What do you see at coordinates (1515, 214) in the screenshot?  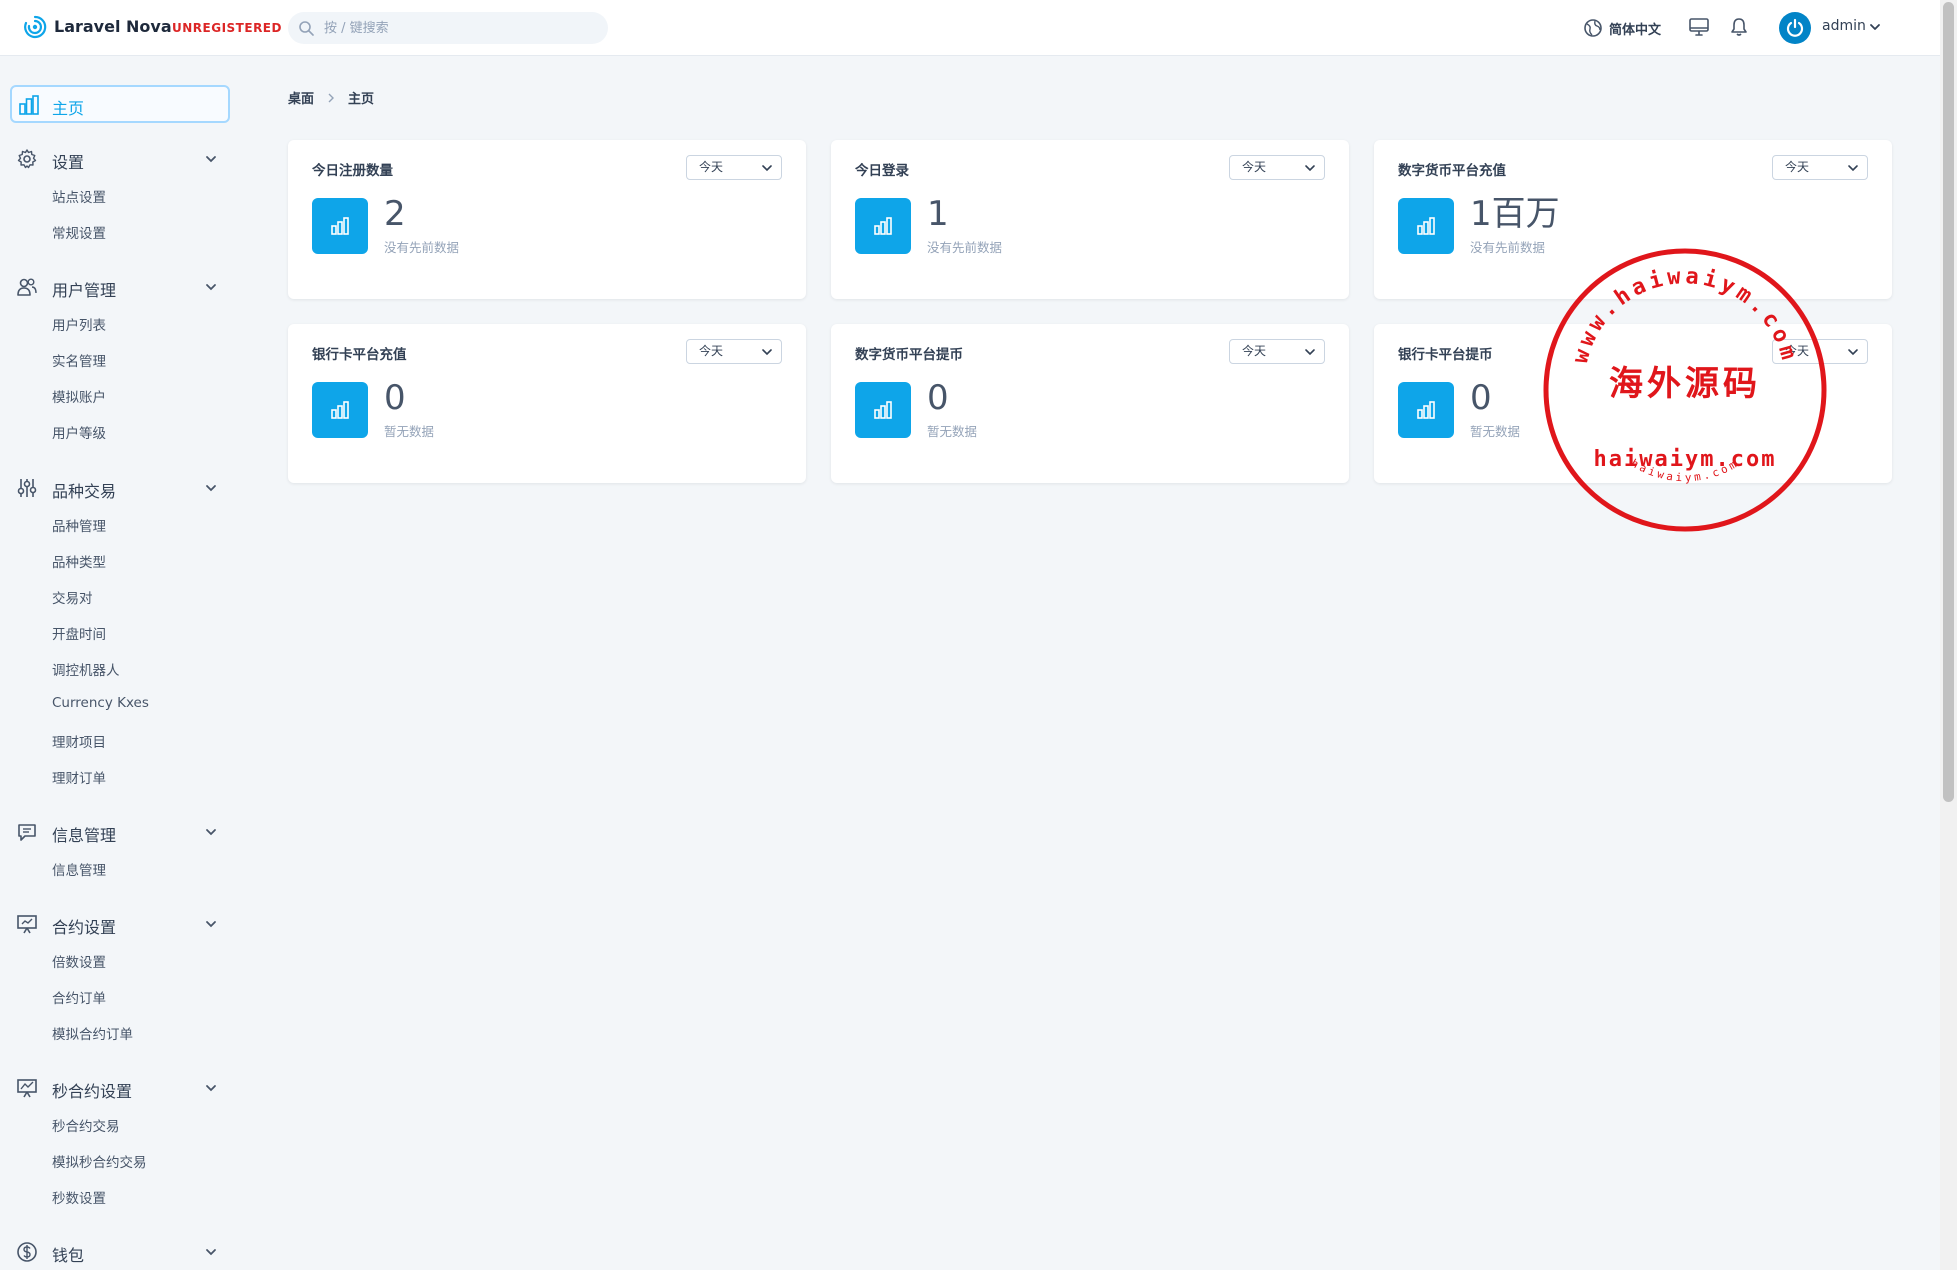 I see `metric-value: 1百万` at bounding box center [1515, 214].